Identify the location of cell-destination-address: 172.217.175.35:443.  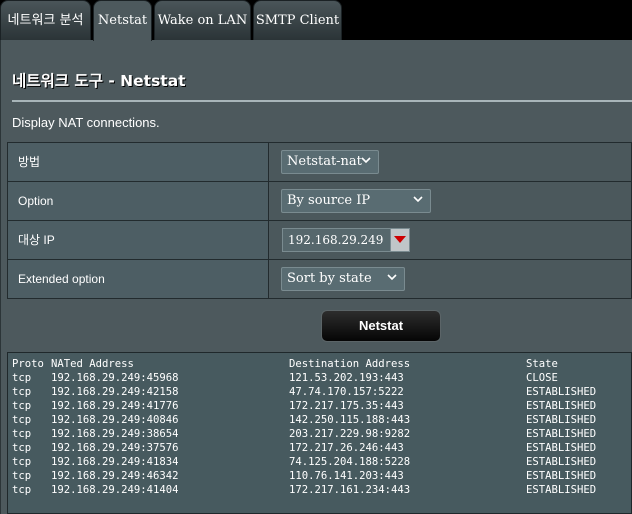
(346, 406).